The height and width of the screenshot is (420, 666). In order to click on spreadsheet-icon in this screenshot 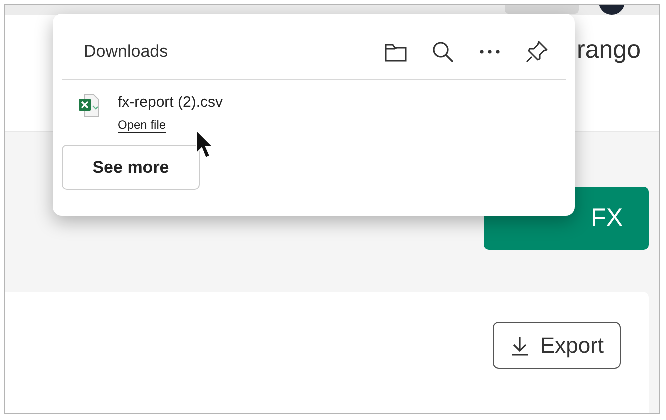, I will do `click(89, 106)`.